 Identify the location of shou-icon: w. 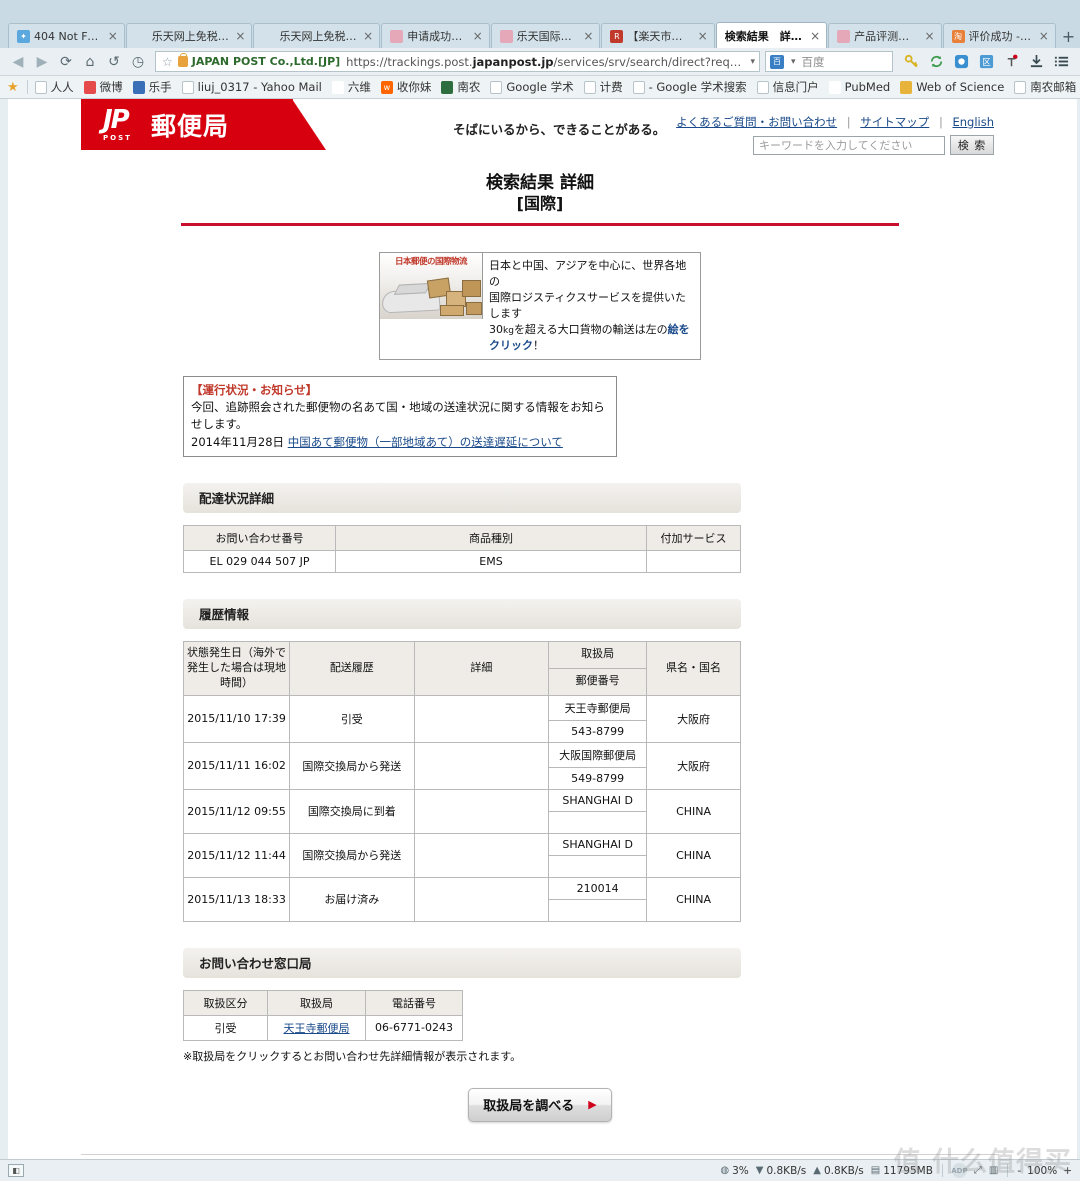
(386, 87).